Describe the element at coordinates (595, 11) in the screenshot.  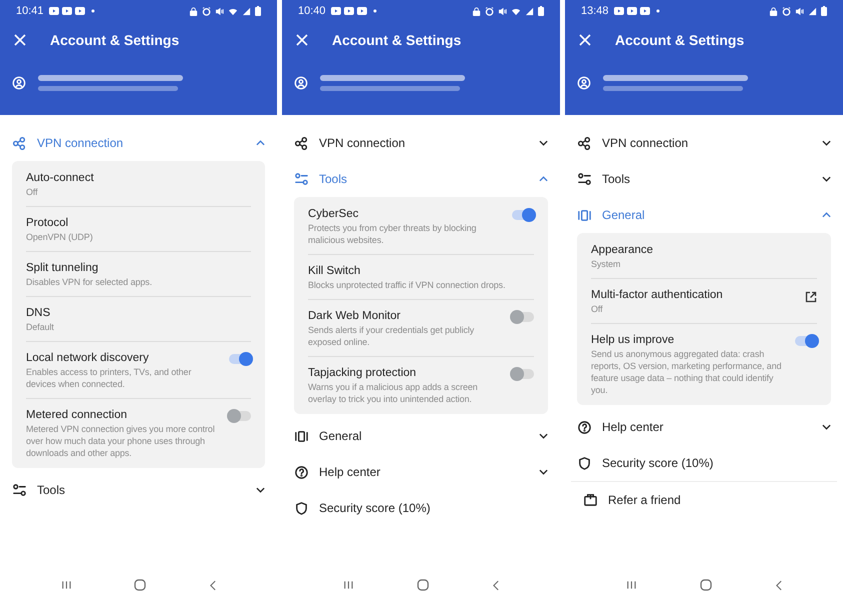
I see `status-time: 13:48` at that location.